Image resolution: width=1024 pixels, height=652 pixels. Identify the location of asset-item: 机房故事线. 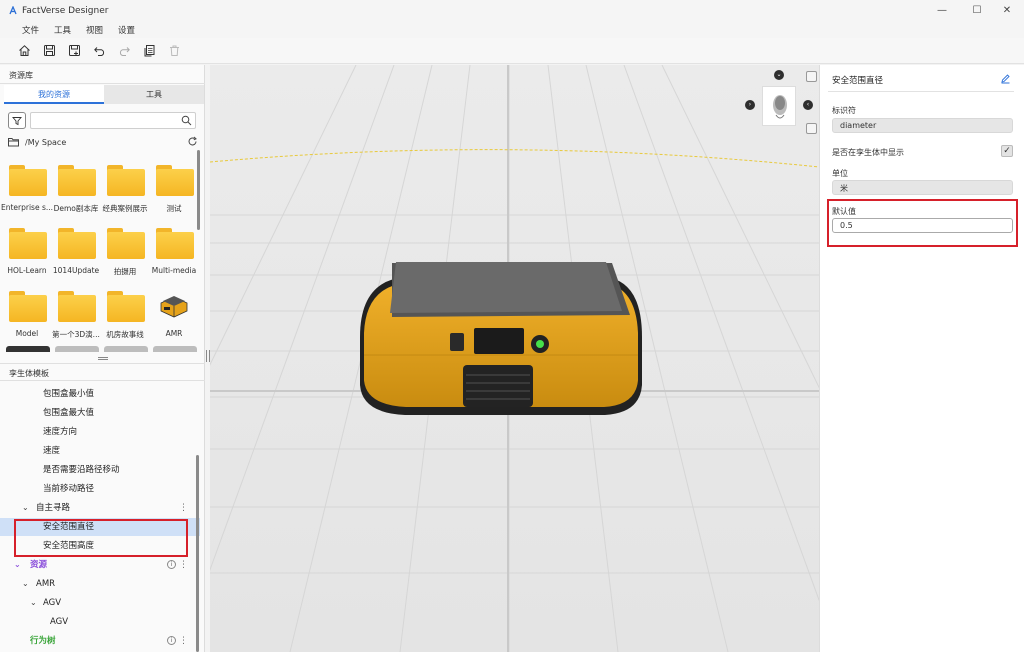
(125, 316).